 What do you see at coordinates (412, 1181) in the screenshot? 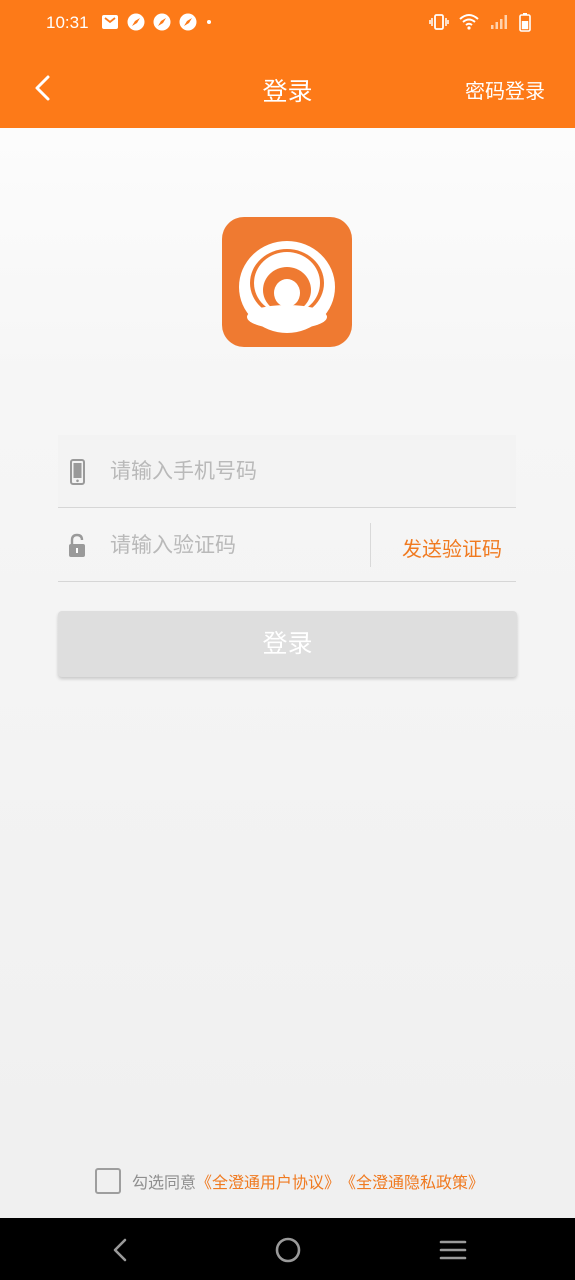
I see `privacy-policy-link: 《全澄通隐私政策》` at bounding box center [412, 1181].